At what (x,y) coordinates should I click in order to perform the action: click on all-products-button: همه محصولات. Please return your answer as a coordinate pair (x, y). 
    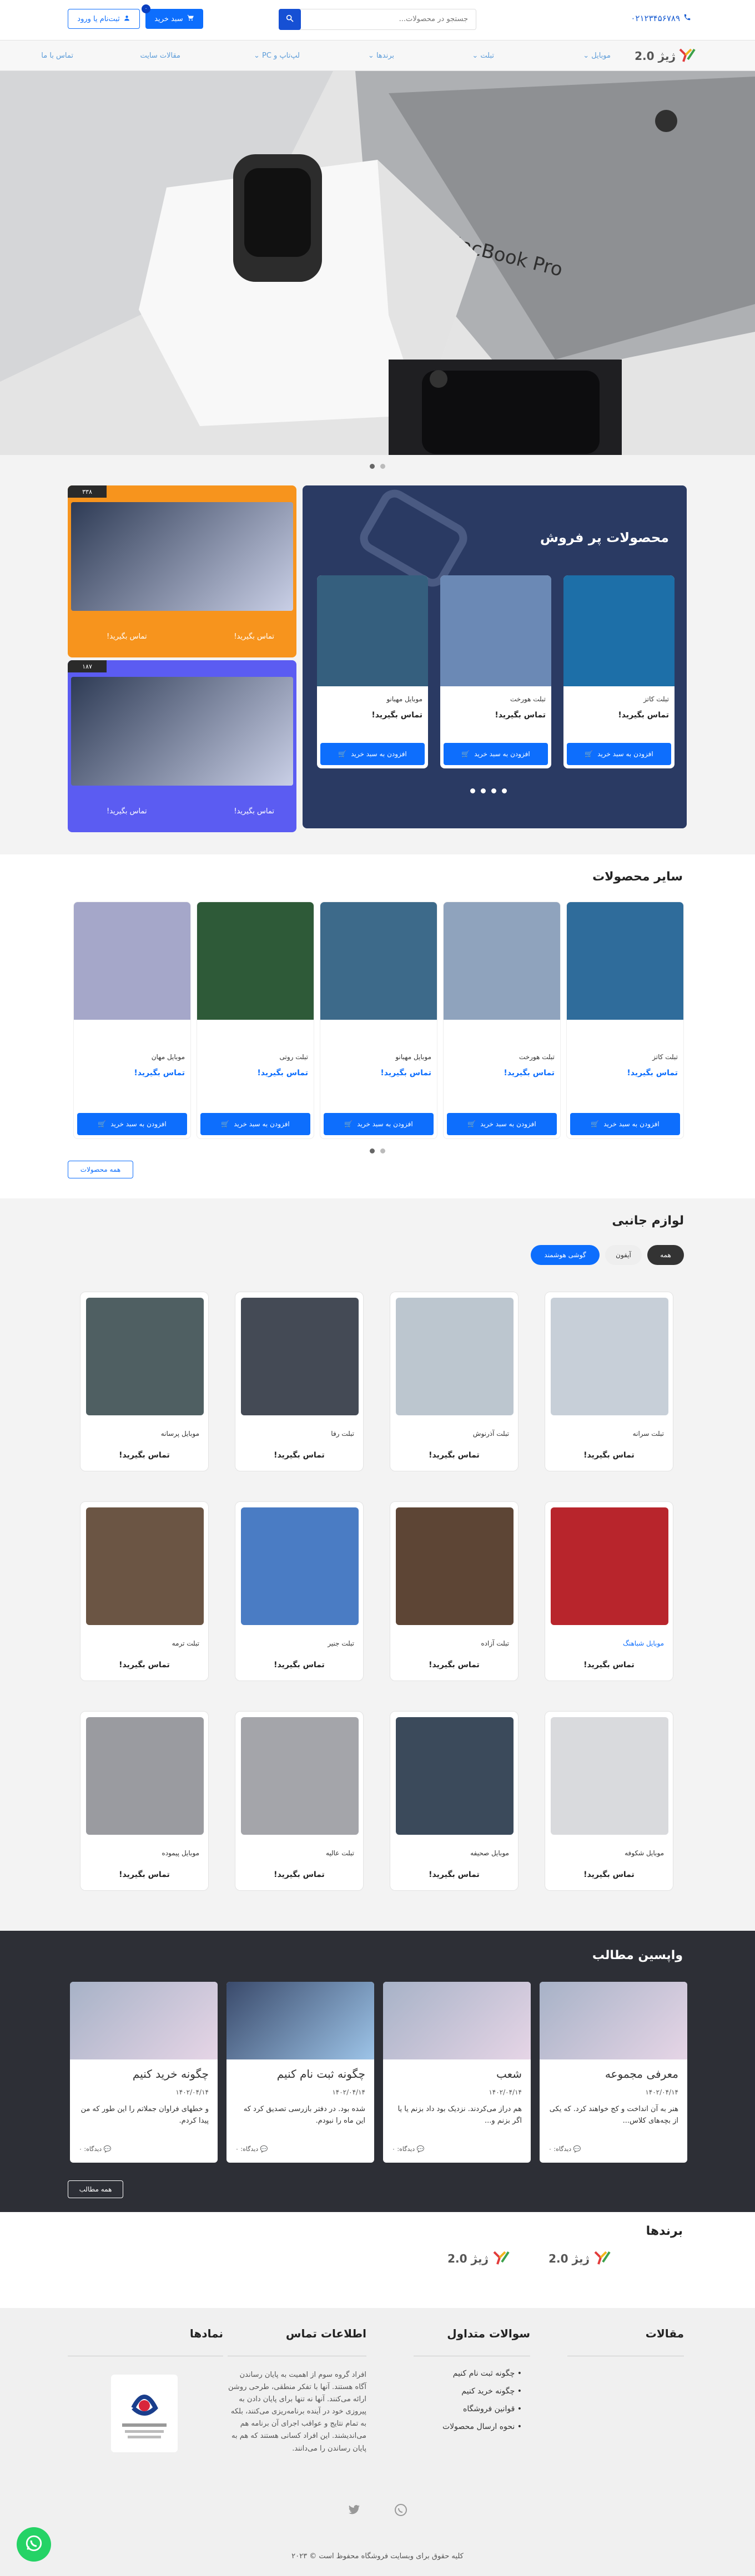
    Looking at the image, I should click on (100, 1169).